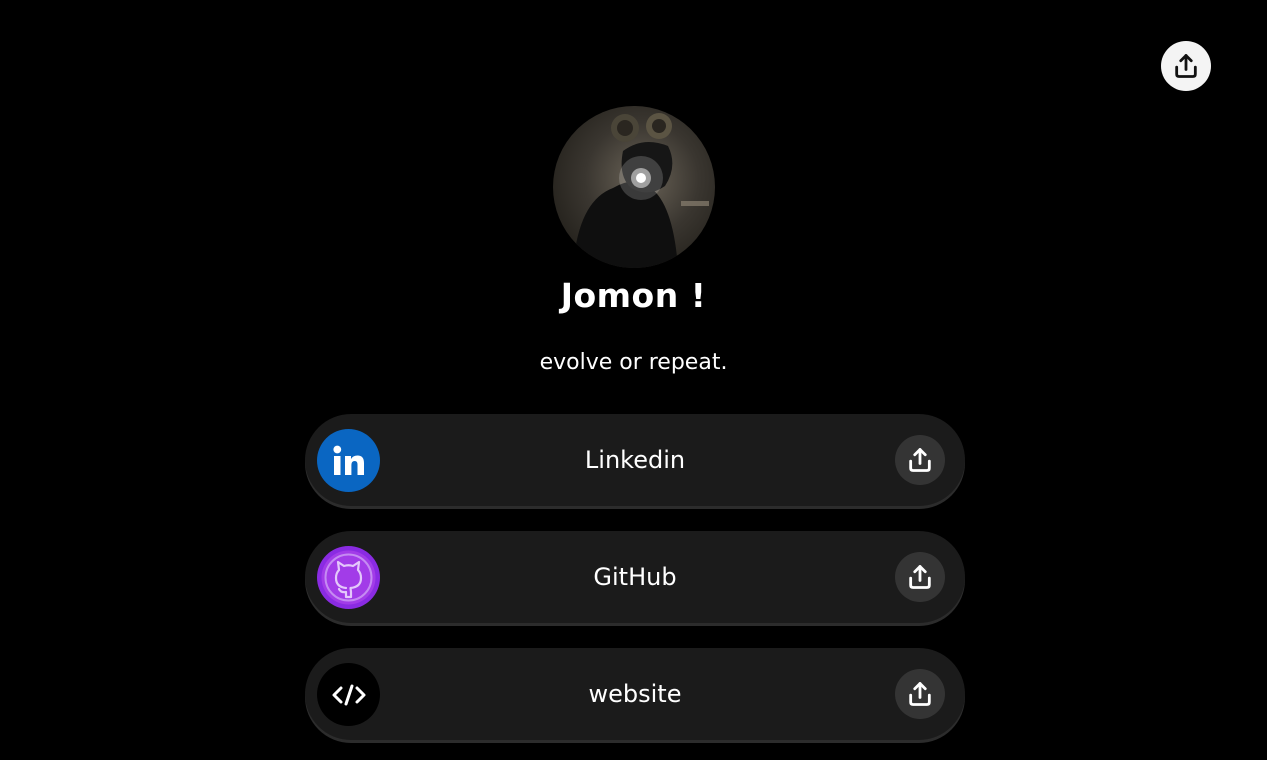 The image size is (1267, 760). I want to click on link-label: Linkedin, so click(635, 460).